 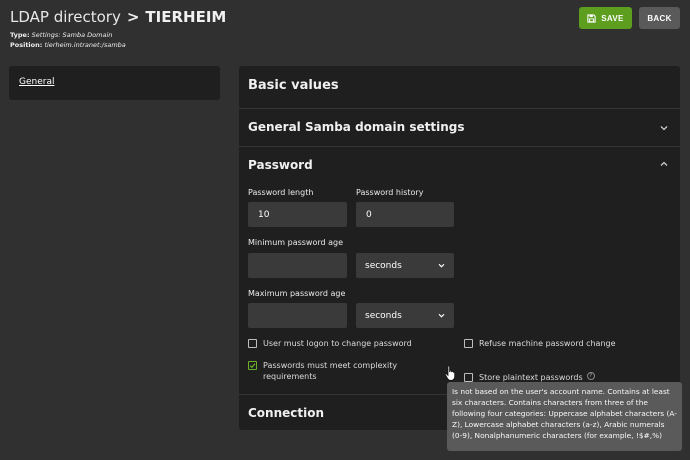 I want to click on hand-pointer-icon, so click(x=450, y=373).